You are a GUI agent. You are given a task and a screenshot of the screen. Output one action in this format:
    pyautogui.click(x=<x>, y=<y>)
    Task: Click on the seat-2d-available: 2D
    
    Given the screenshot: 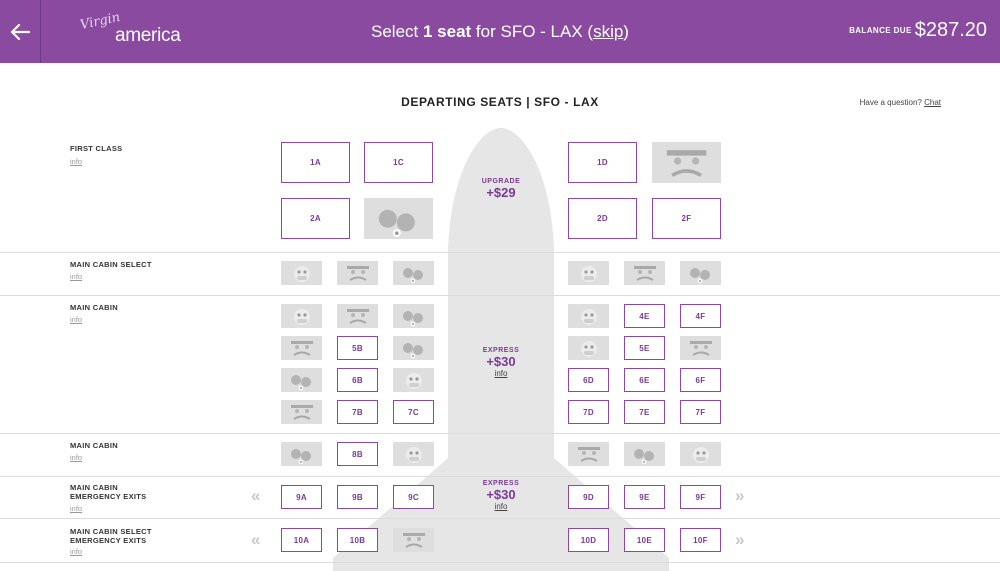 What is the action you would take?
    pyautogui.click(x=602, y=218)
    